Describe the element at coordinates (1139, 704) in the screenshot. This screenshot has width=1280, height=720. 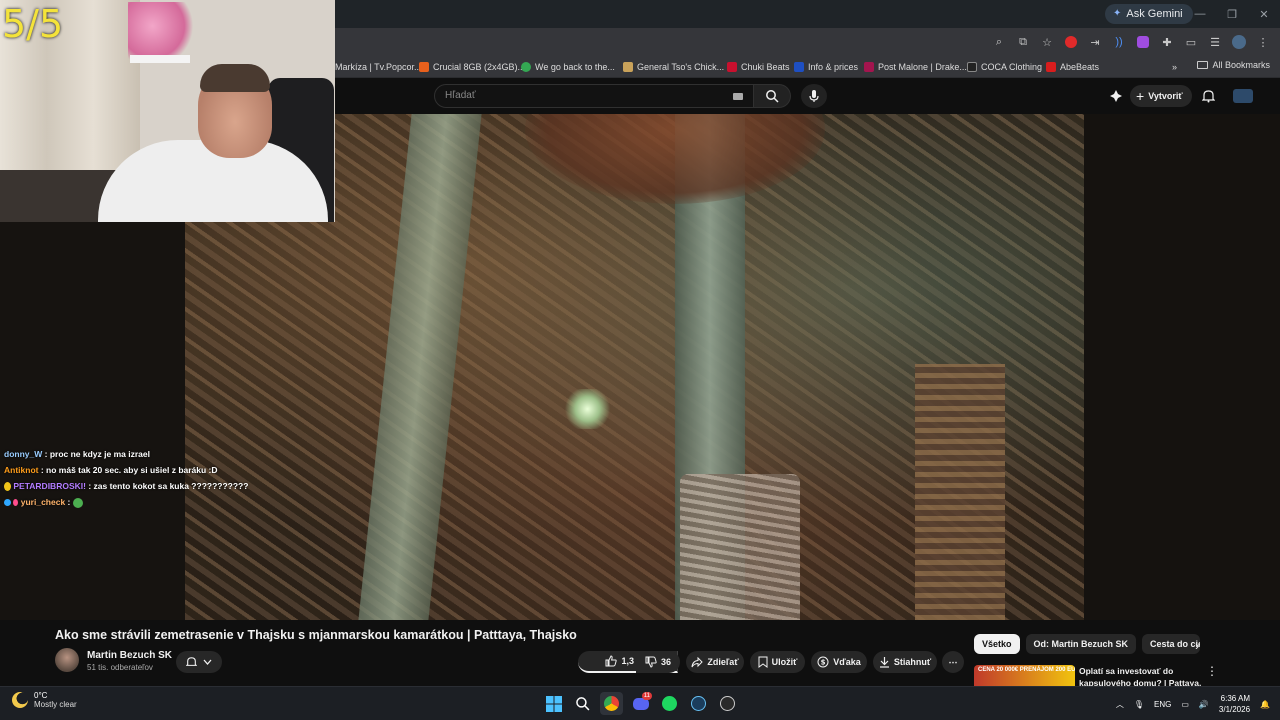
I see `microphone-tray-icon: 🎙` at that location.